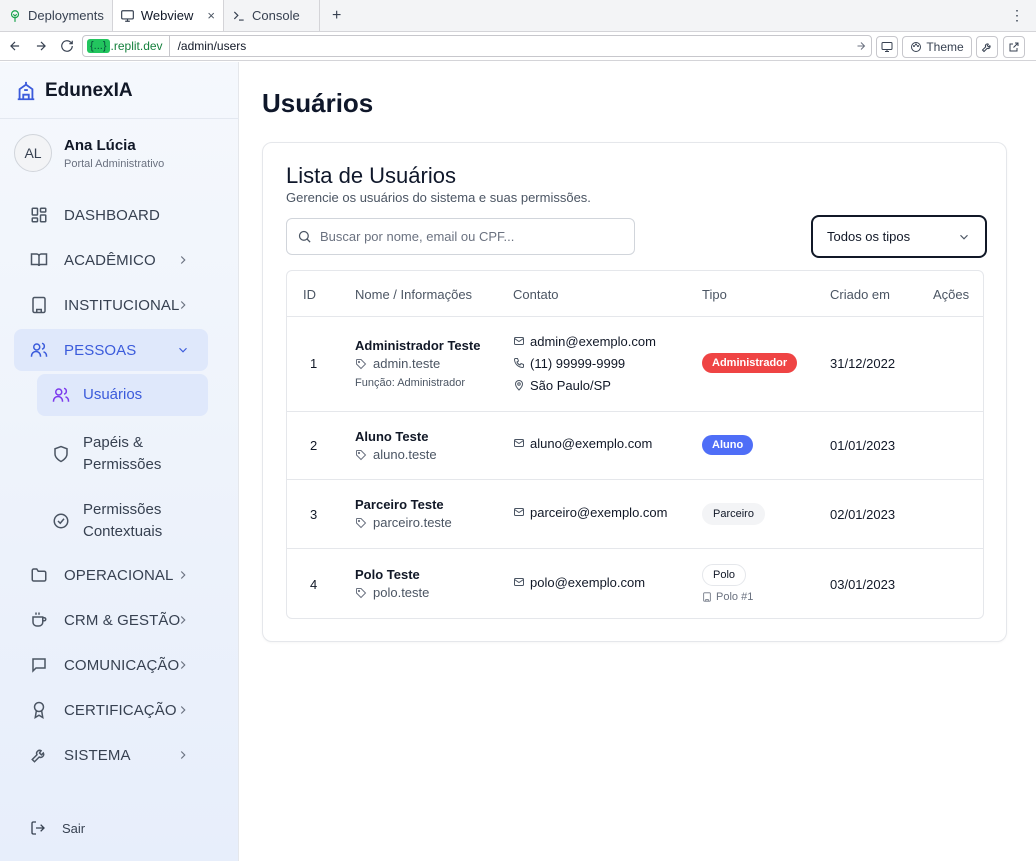 Image resolution: width=1036 pixels, height=861 pixels. I want to click on sidebar-item-institucional: INSTITUCIONAL, so click(111, 305).